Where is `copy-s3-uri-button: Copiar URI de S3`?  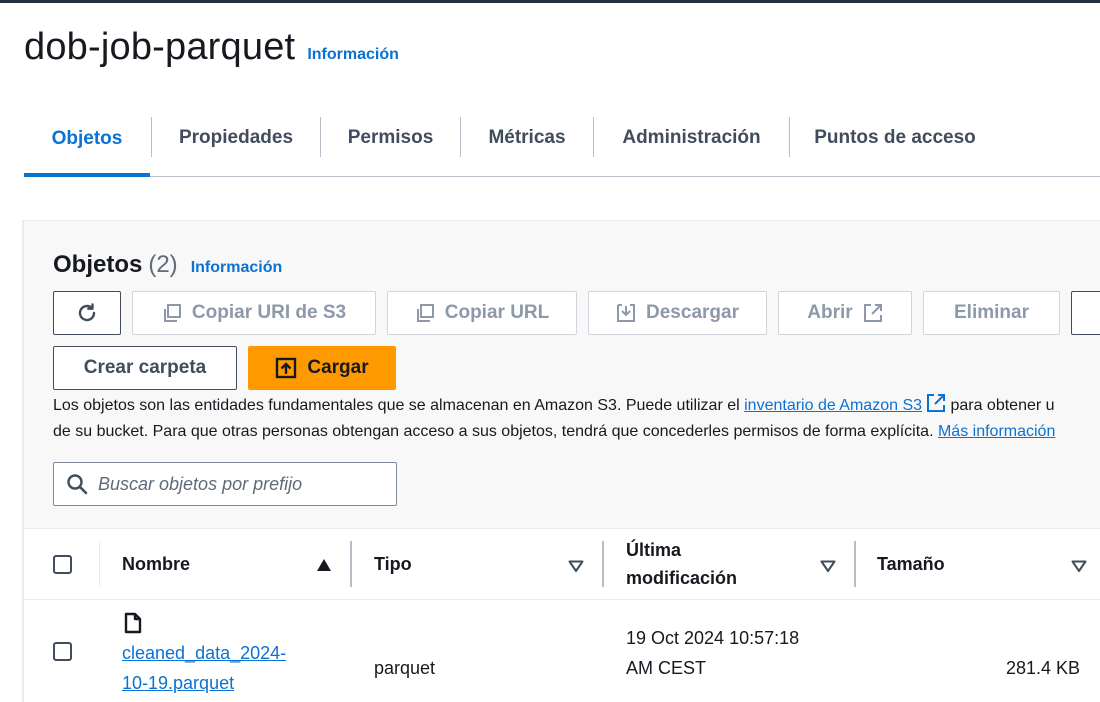 copy-s3-uri-button: Copiar URI de S3 is located at coordinates (254, 313).